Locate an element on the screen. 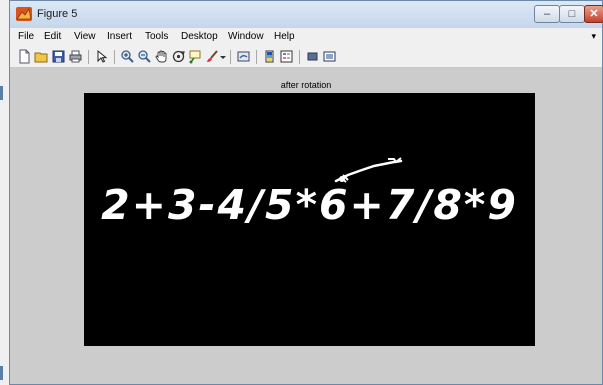  menu-window: Window is located at coordinates (246, 36).